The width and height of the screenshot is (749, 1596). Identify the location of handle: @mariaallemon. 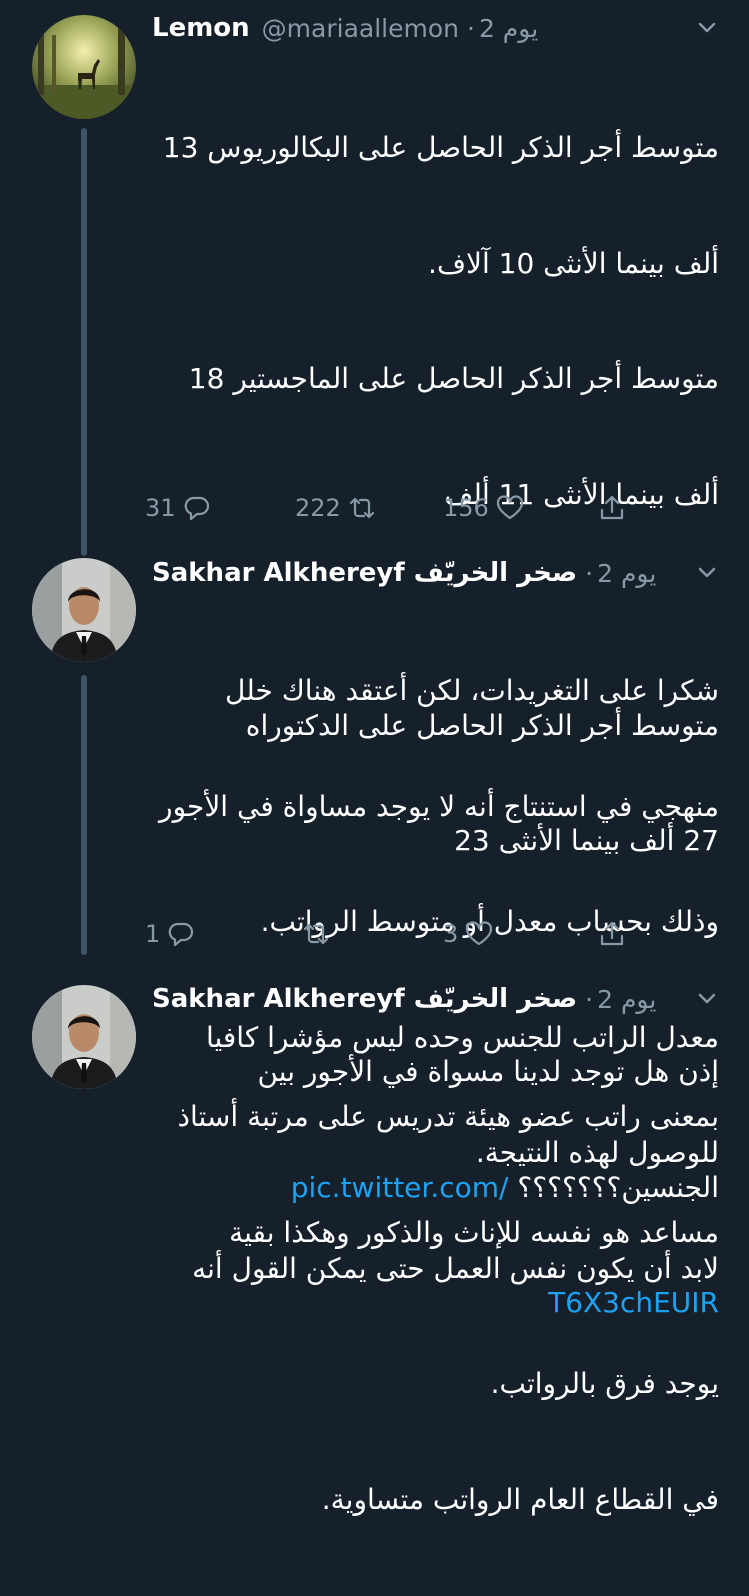
(360, 28).